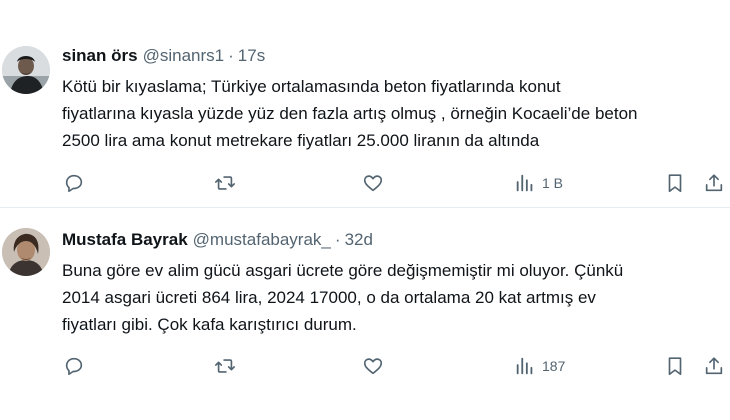 Image resolution: width=730 pixels, height=420 pixels. Describe the element at coordinates (251, 56) in the screenshot. I see `timestamp: 17s` at that location.